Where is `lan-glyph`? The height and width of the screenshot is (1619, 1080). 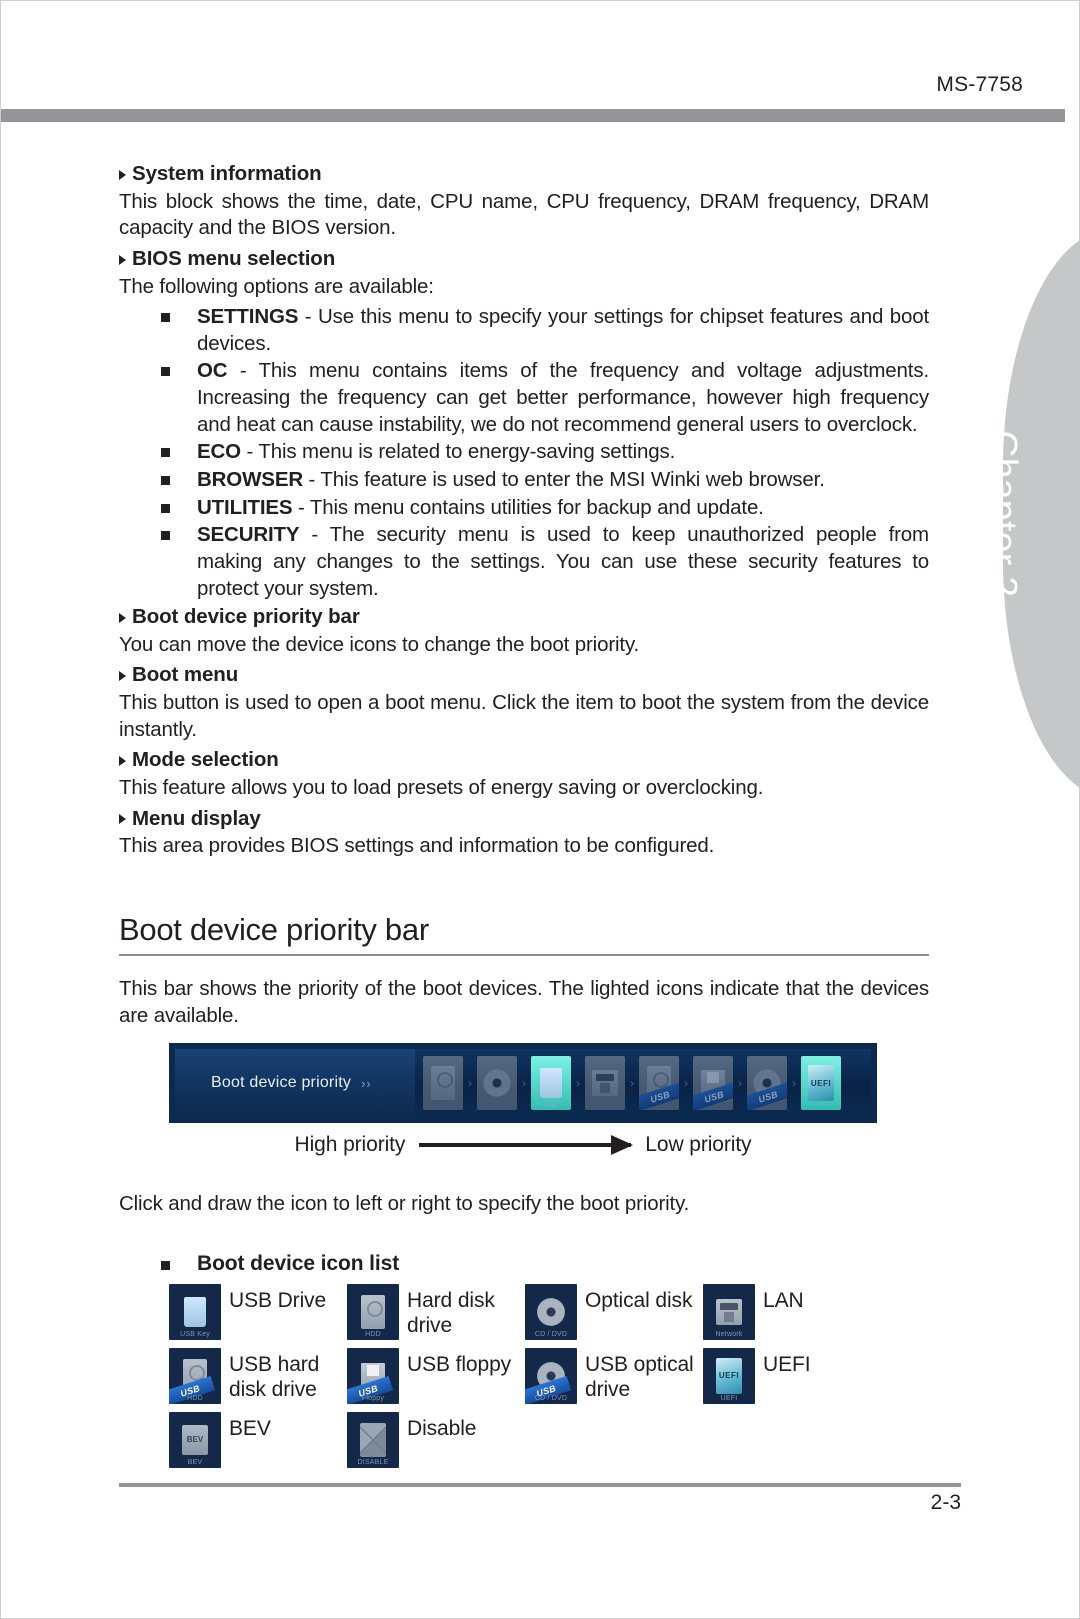
lan-glyph is located at coordinates (729, 1311).